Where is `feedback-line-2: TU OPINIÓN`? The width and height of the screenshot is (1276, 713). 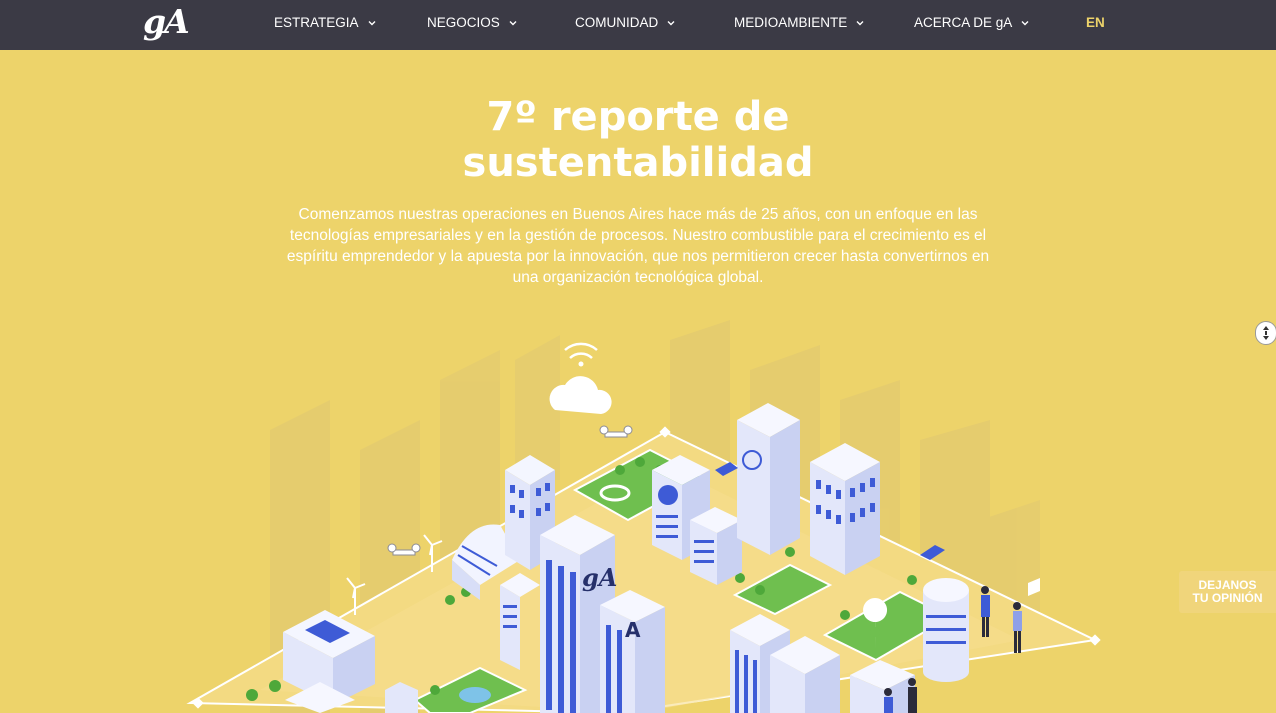 feedback-line-2: TU OPINIÓN is located at coordinates (1227, 598).